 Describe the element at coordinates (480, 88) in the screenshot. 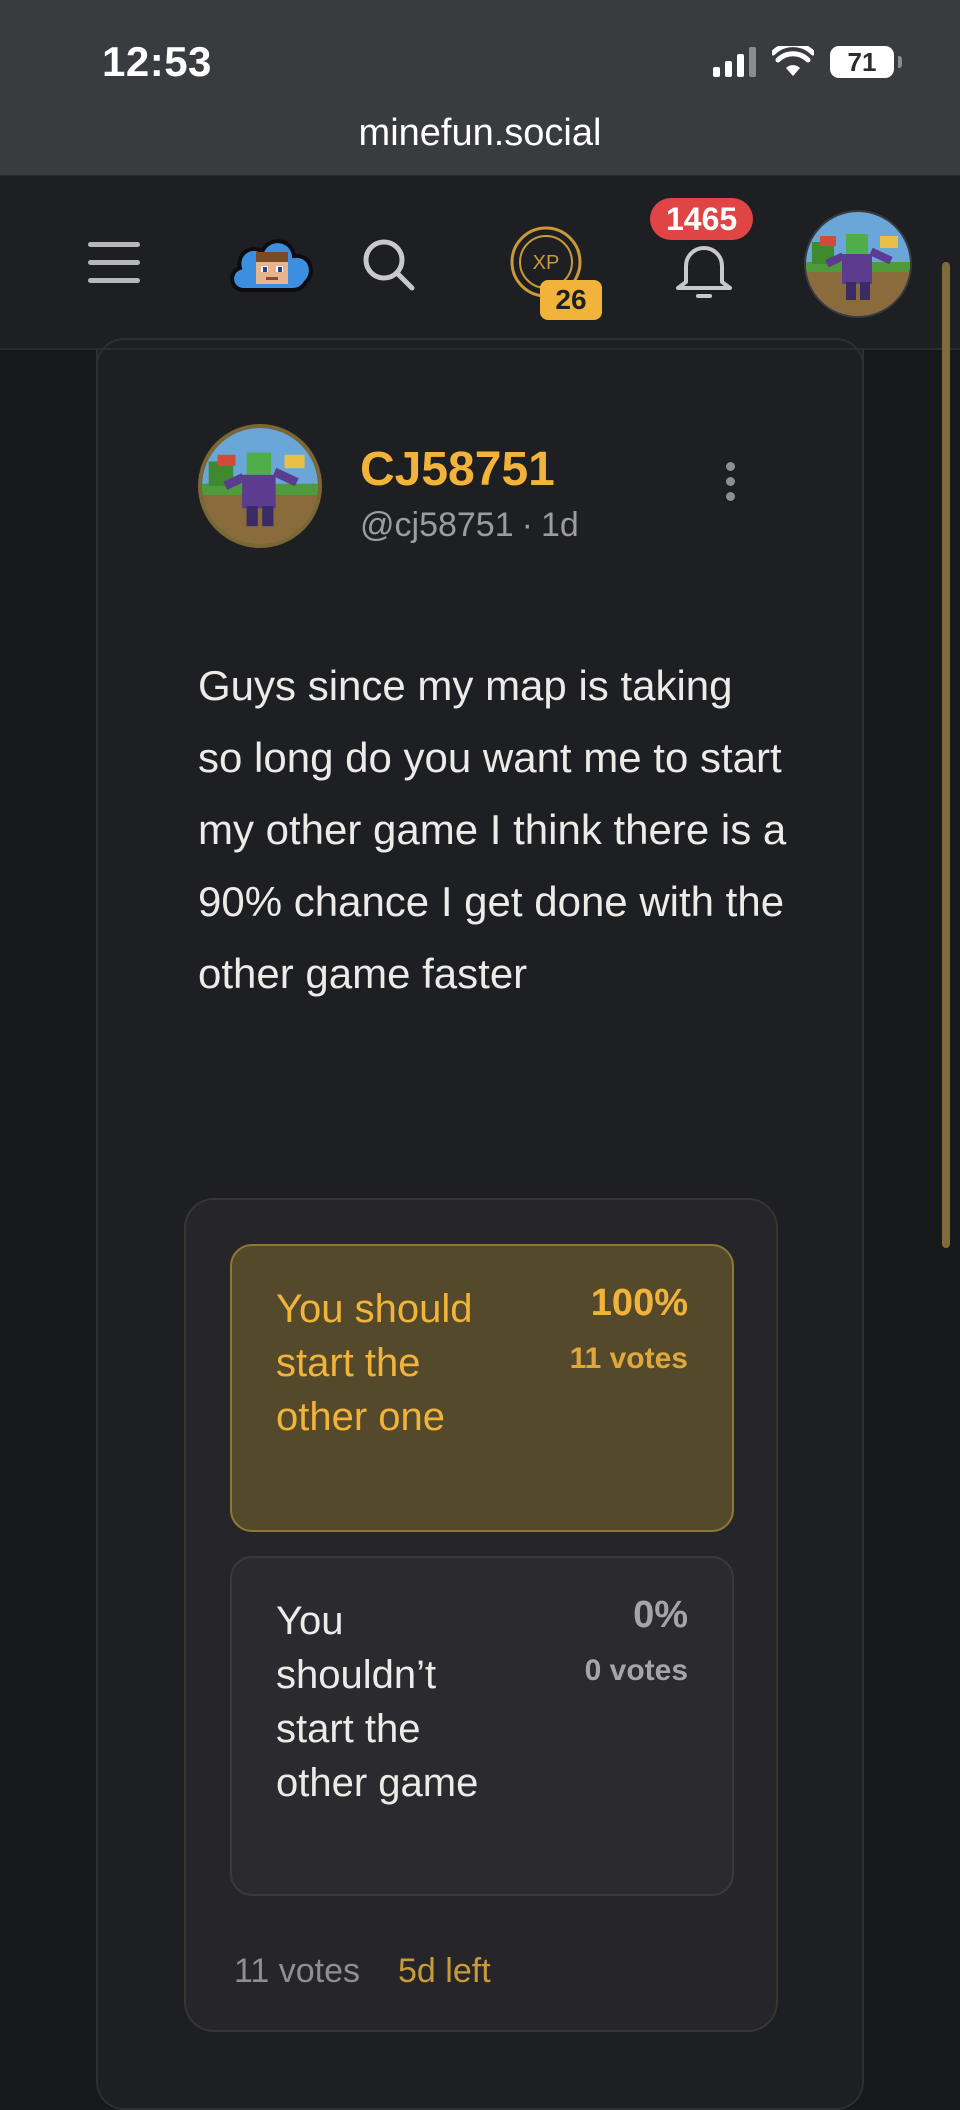

I see `browser-top-bar: 12:53 71 minefun.social` at that location.